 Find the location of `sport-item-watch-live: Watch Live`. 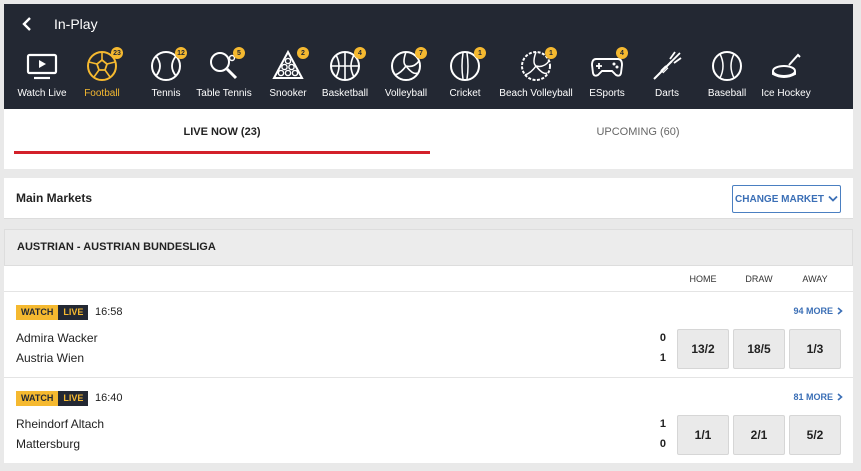

sport-item-watch-live: Watch Live is located at coordinates (42, 77).